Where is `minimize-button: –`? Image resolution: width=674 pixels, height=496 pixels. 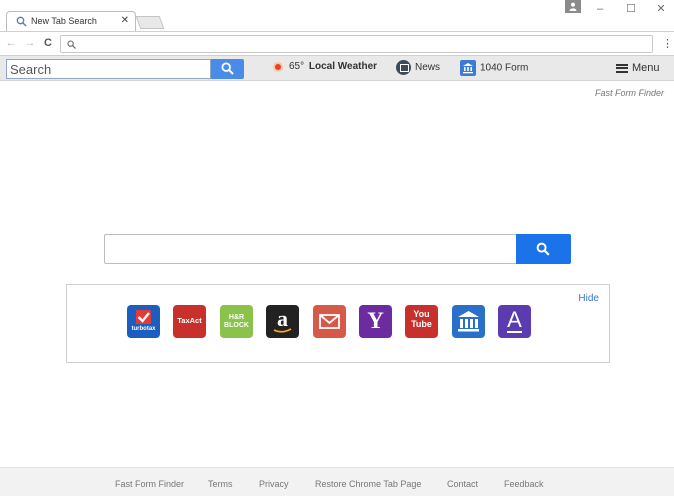
minimize-button: – is located at coordinates (600, 9).